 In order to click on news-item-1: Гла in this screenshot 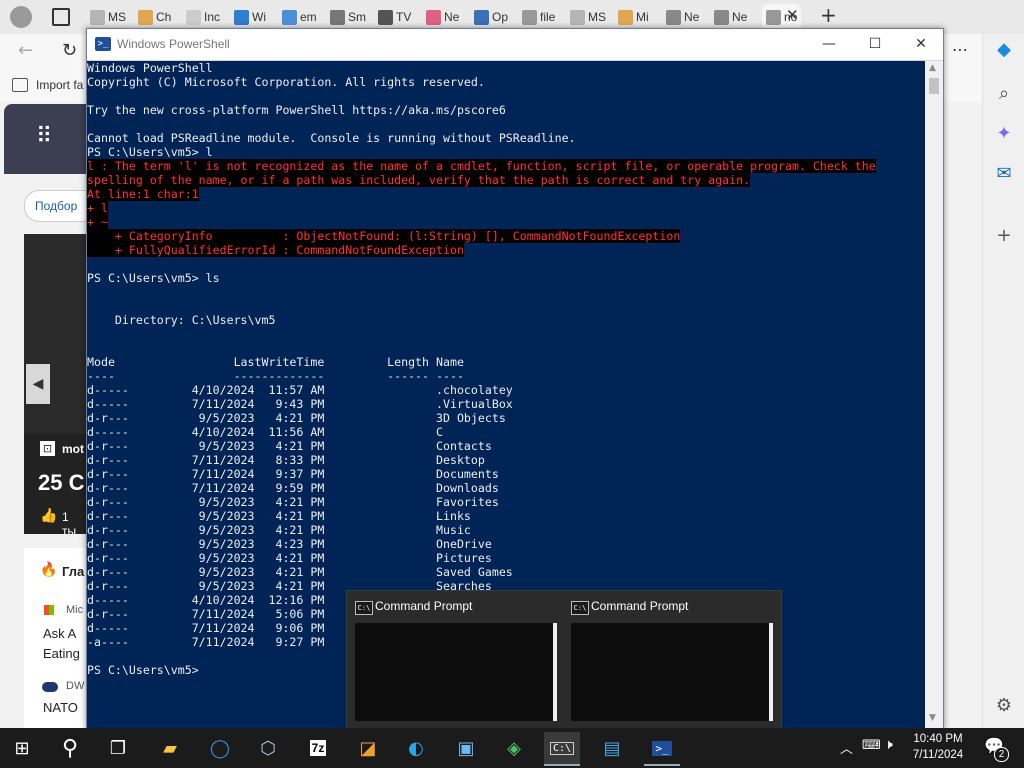, I will do `click(73, 571)`.